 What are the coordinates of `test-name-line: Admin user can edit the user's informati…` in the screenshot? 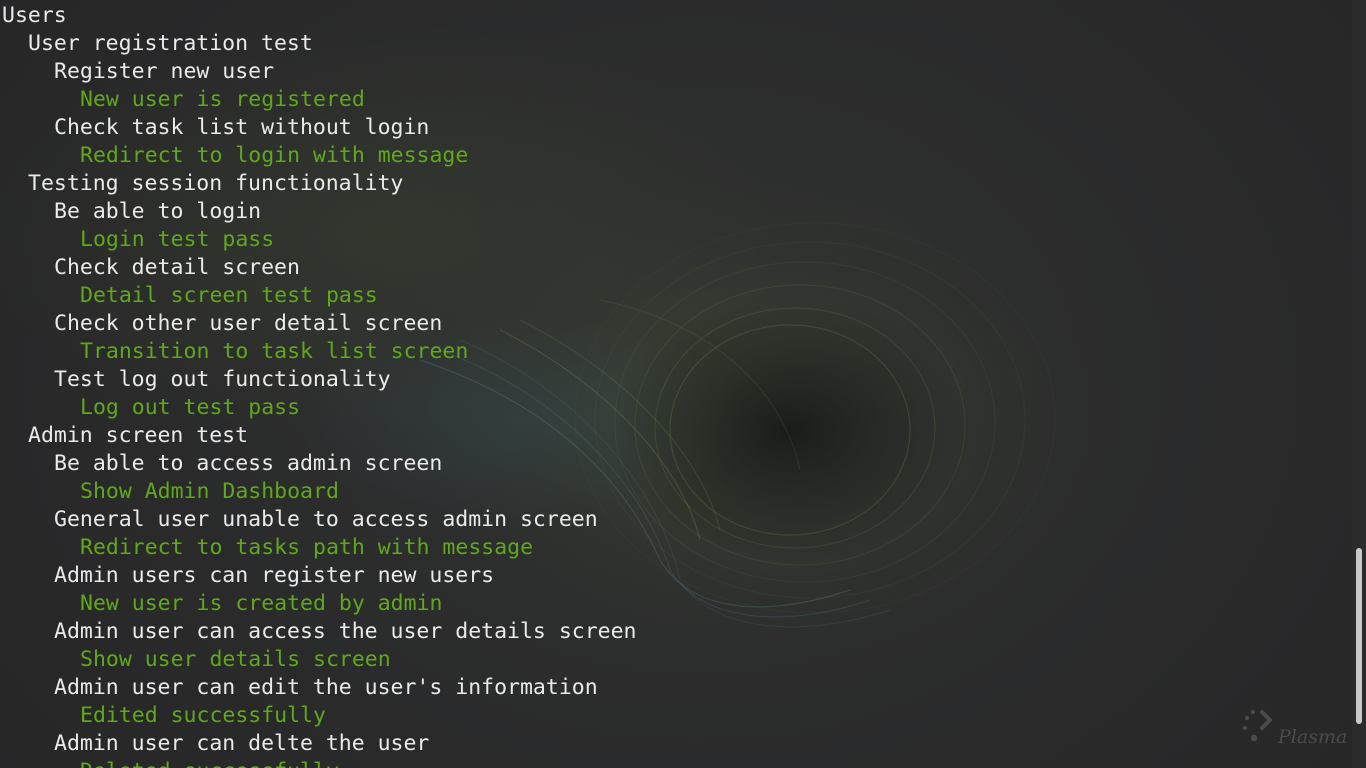 It's located at (326, 687).